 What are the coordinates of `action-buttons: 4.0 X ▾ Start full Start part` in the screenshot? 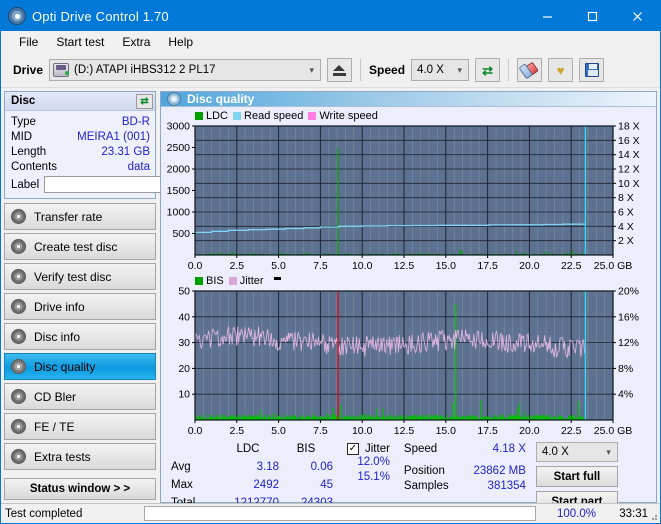 It's located at (576, 476).